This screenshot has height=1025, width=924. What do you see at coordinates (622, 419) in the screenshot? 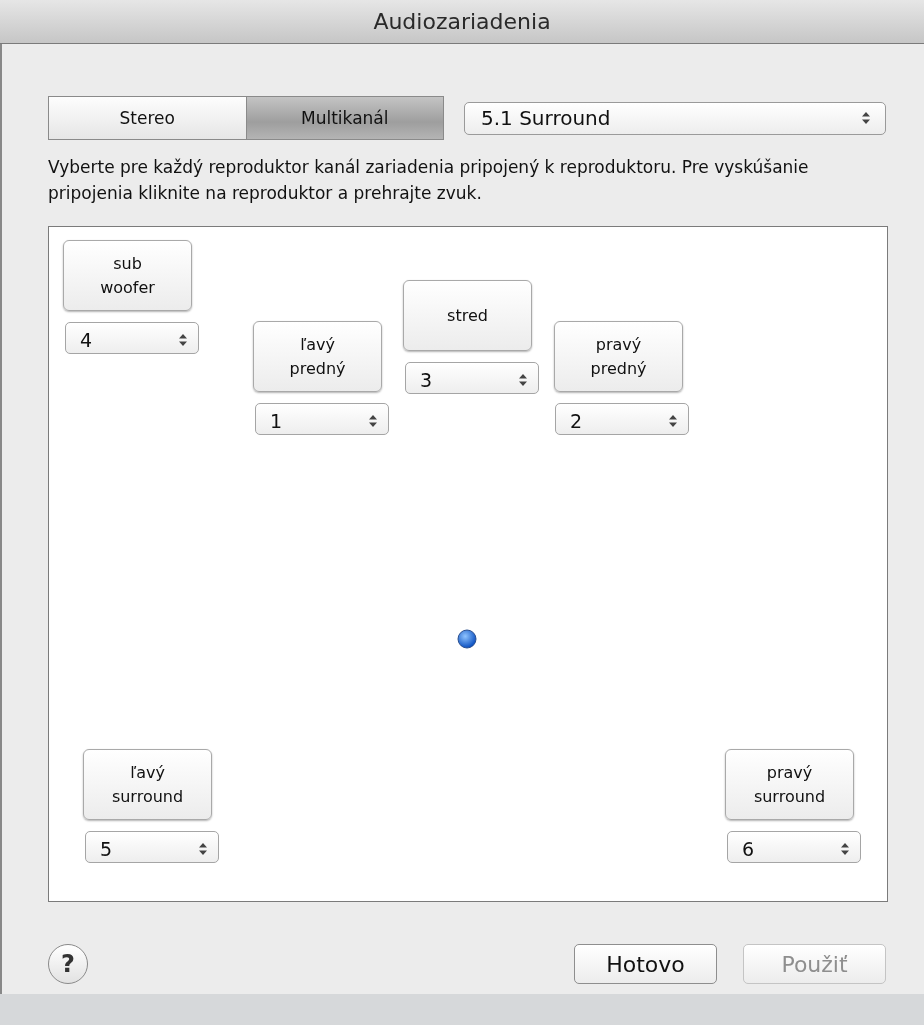
I see `channel-popup: 2` at bounding box center [622, 419].